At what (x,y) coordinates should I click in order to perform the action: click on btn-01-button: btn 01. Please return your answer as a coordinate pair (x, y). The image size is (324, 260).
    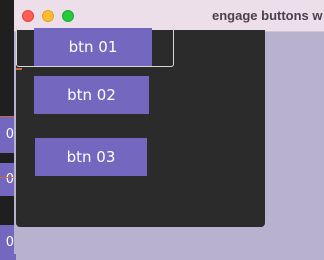
    Looking at the image, I should click on (93, 47).